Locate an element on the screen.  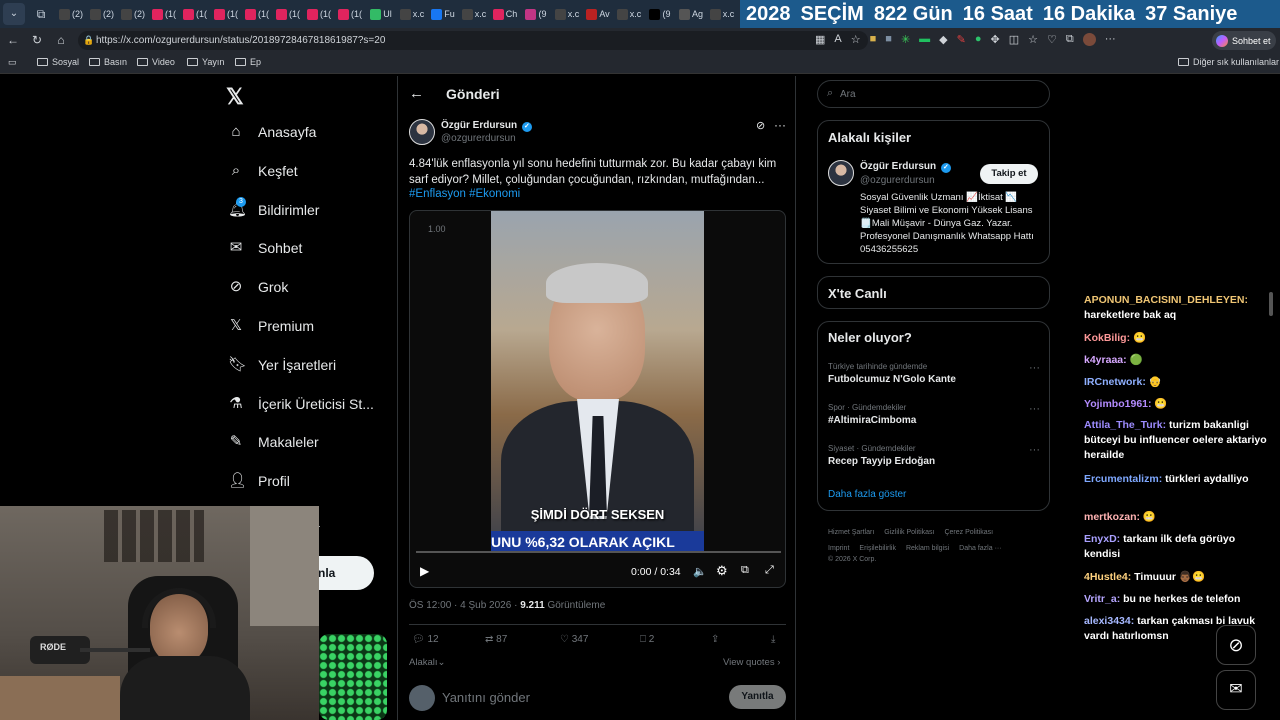
nav-item-profile: 👤︎ Profil is located at coordinates (259, 481).